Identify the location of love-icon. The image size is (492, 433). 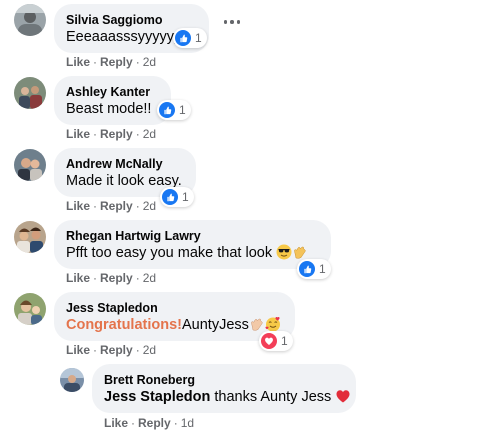
(269, 341).